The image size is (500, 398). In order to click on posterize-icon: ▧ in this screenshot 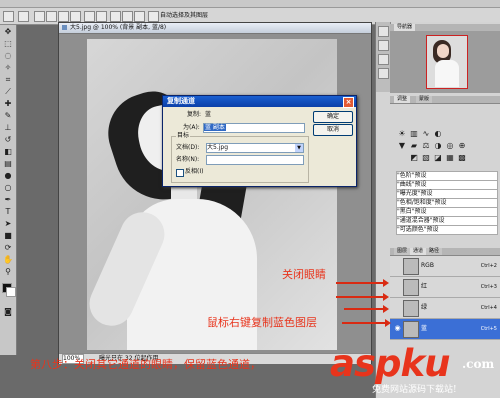, I will do `click(426, 158)`.